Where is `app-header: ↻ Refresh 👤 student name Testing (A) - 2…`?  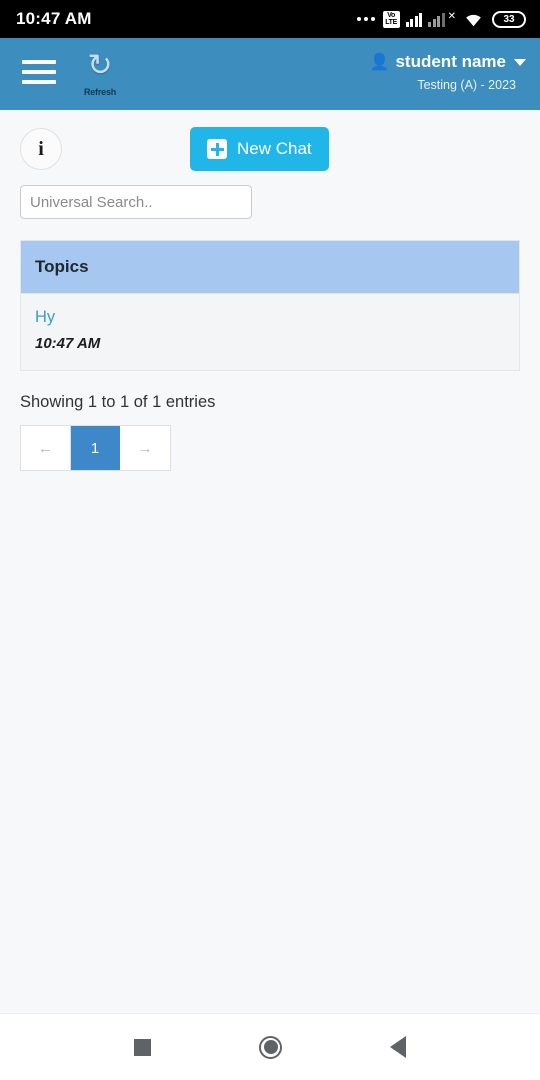
app-header: ↻ Refresh 👤 student name Testing (A) - 2… is located at coordinates (270, 74).